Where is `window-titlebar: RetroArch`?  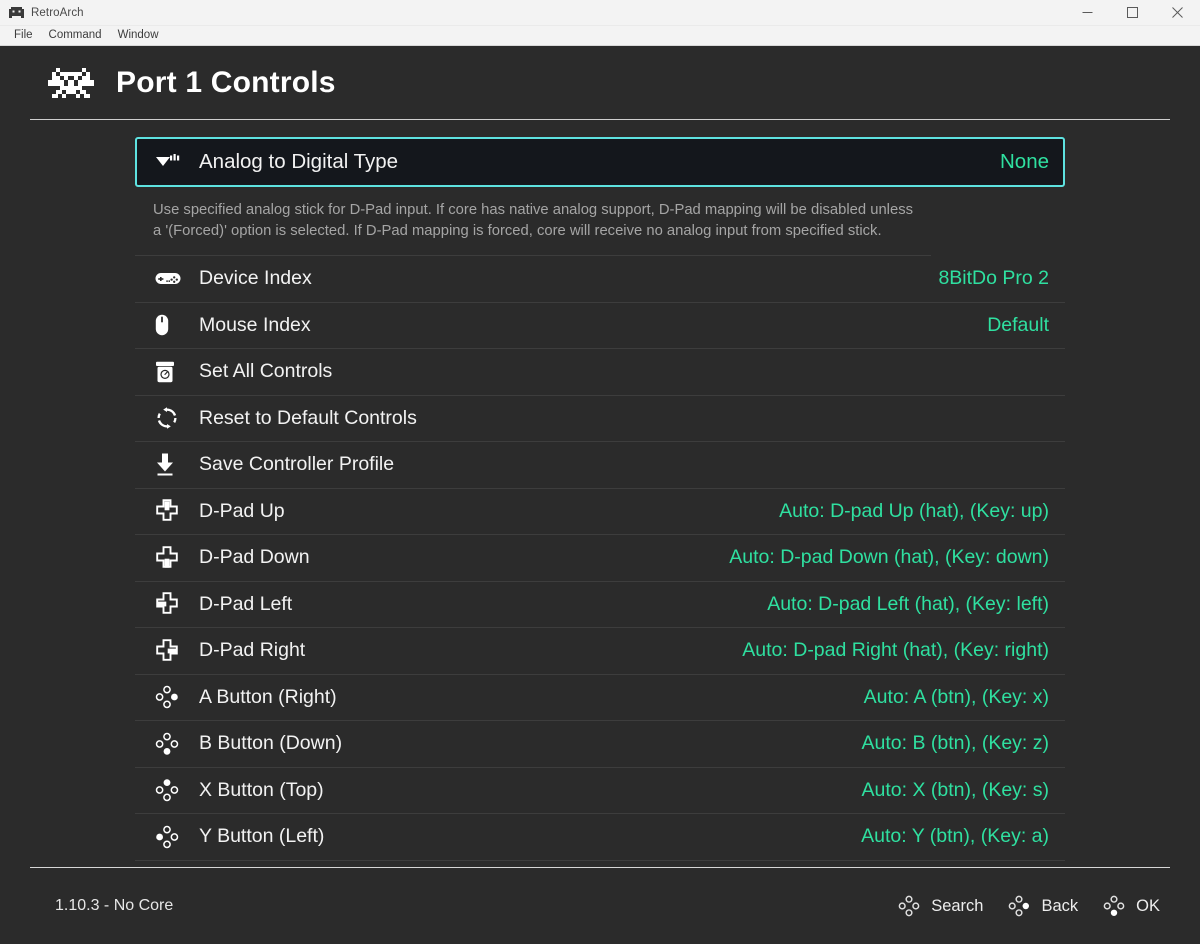
window-titlebar: RetroArch is located at coordinates (600, 13).